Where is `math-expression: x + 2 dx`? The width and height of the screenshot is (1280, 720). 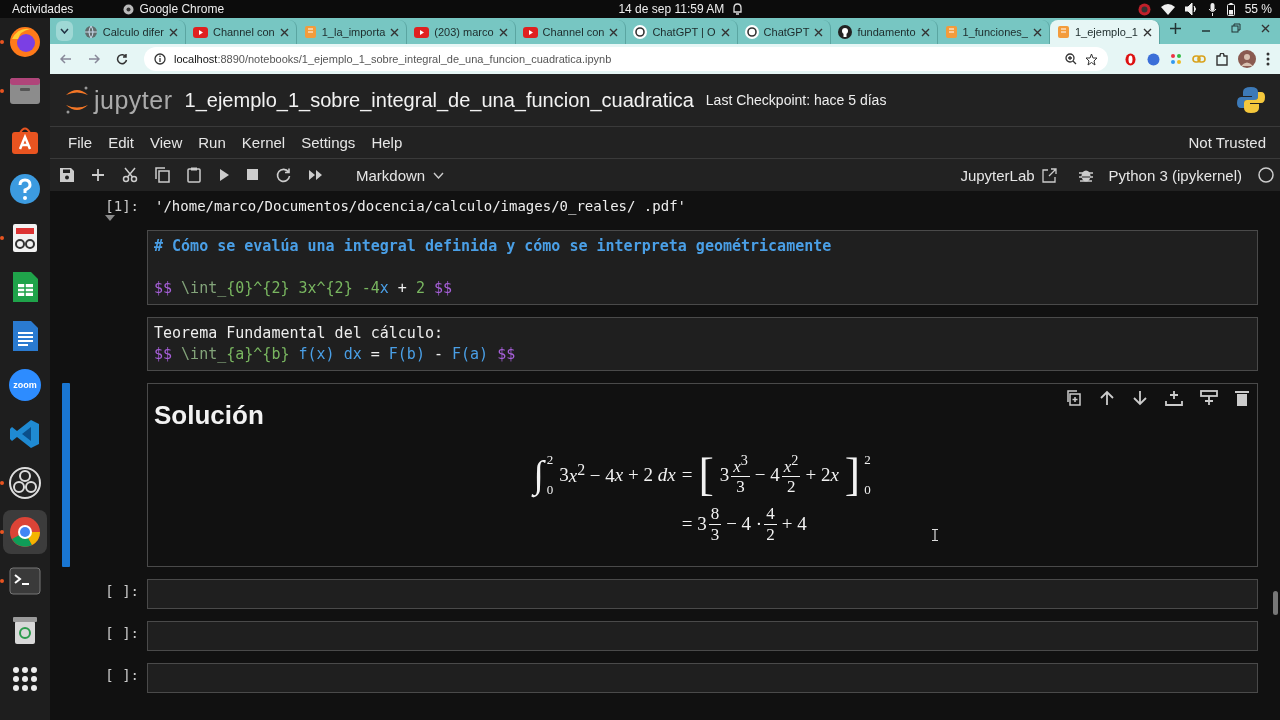
math-expression: x + 2 dx is located at coordinates (645, 474).